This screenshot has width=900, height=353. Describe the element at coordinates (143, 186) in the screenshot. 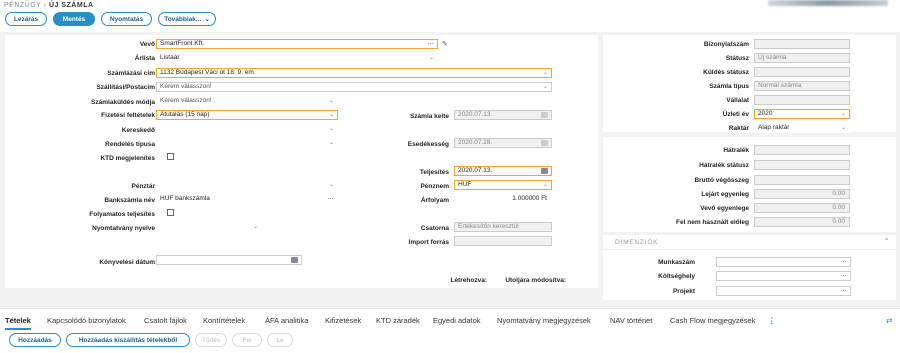

I see `cashdesk-label: Pénztár` at that location.